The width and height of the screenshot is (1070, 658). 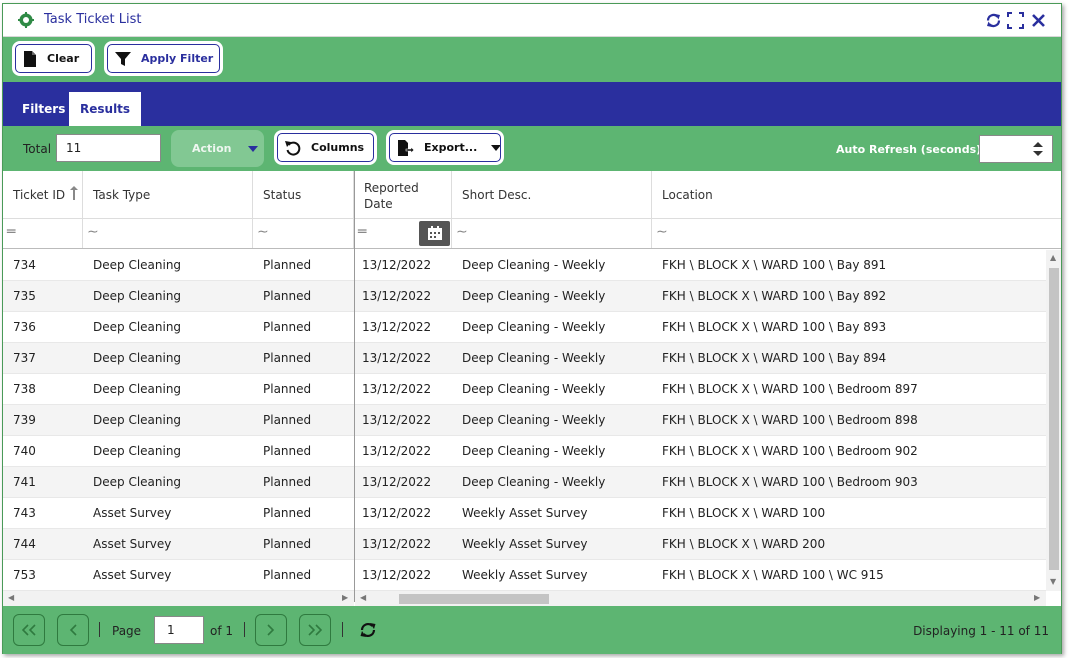 I want to click on first-page-button, so click(x=29, y=630).